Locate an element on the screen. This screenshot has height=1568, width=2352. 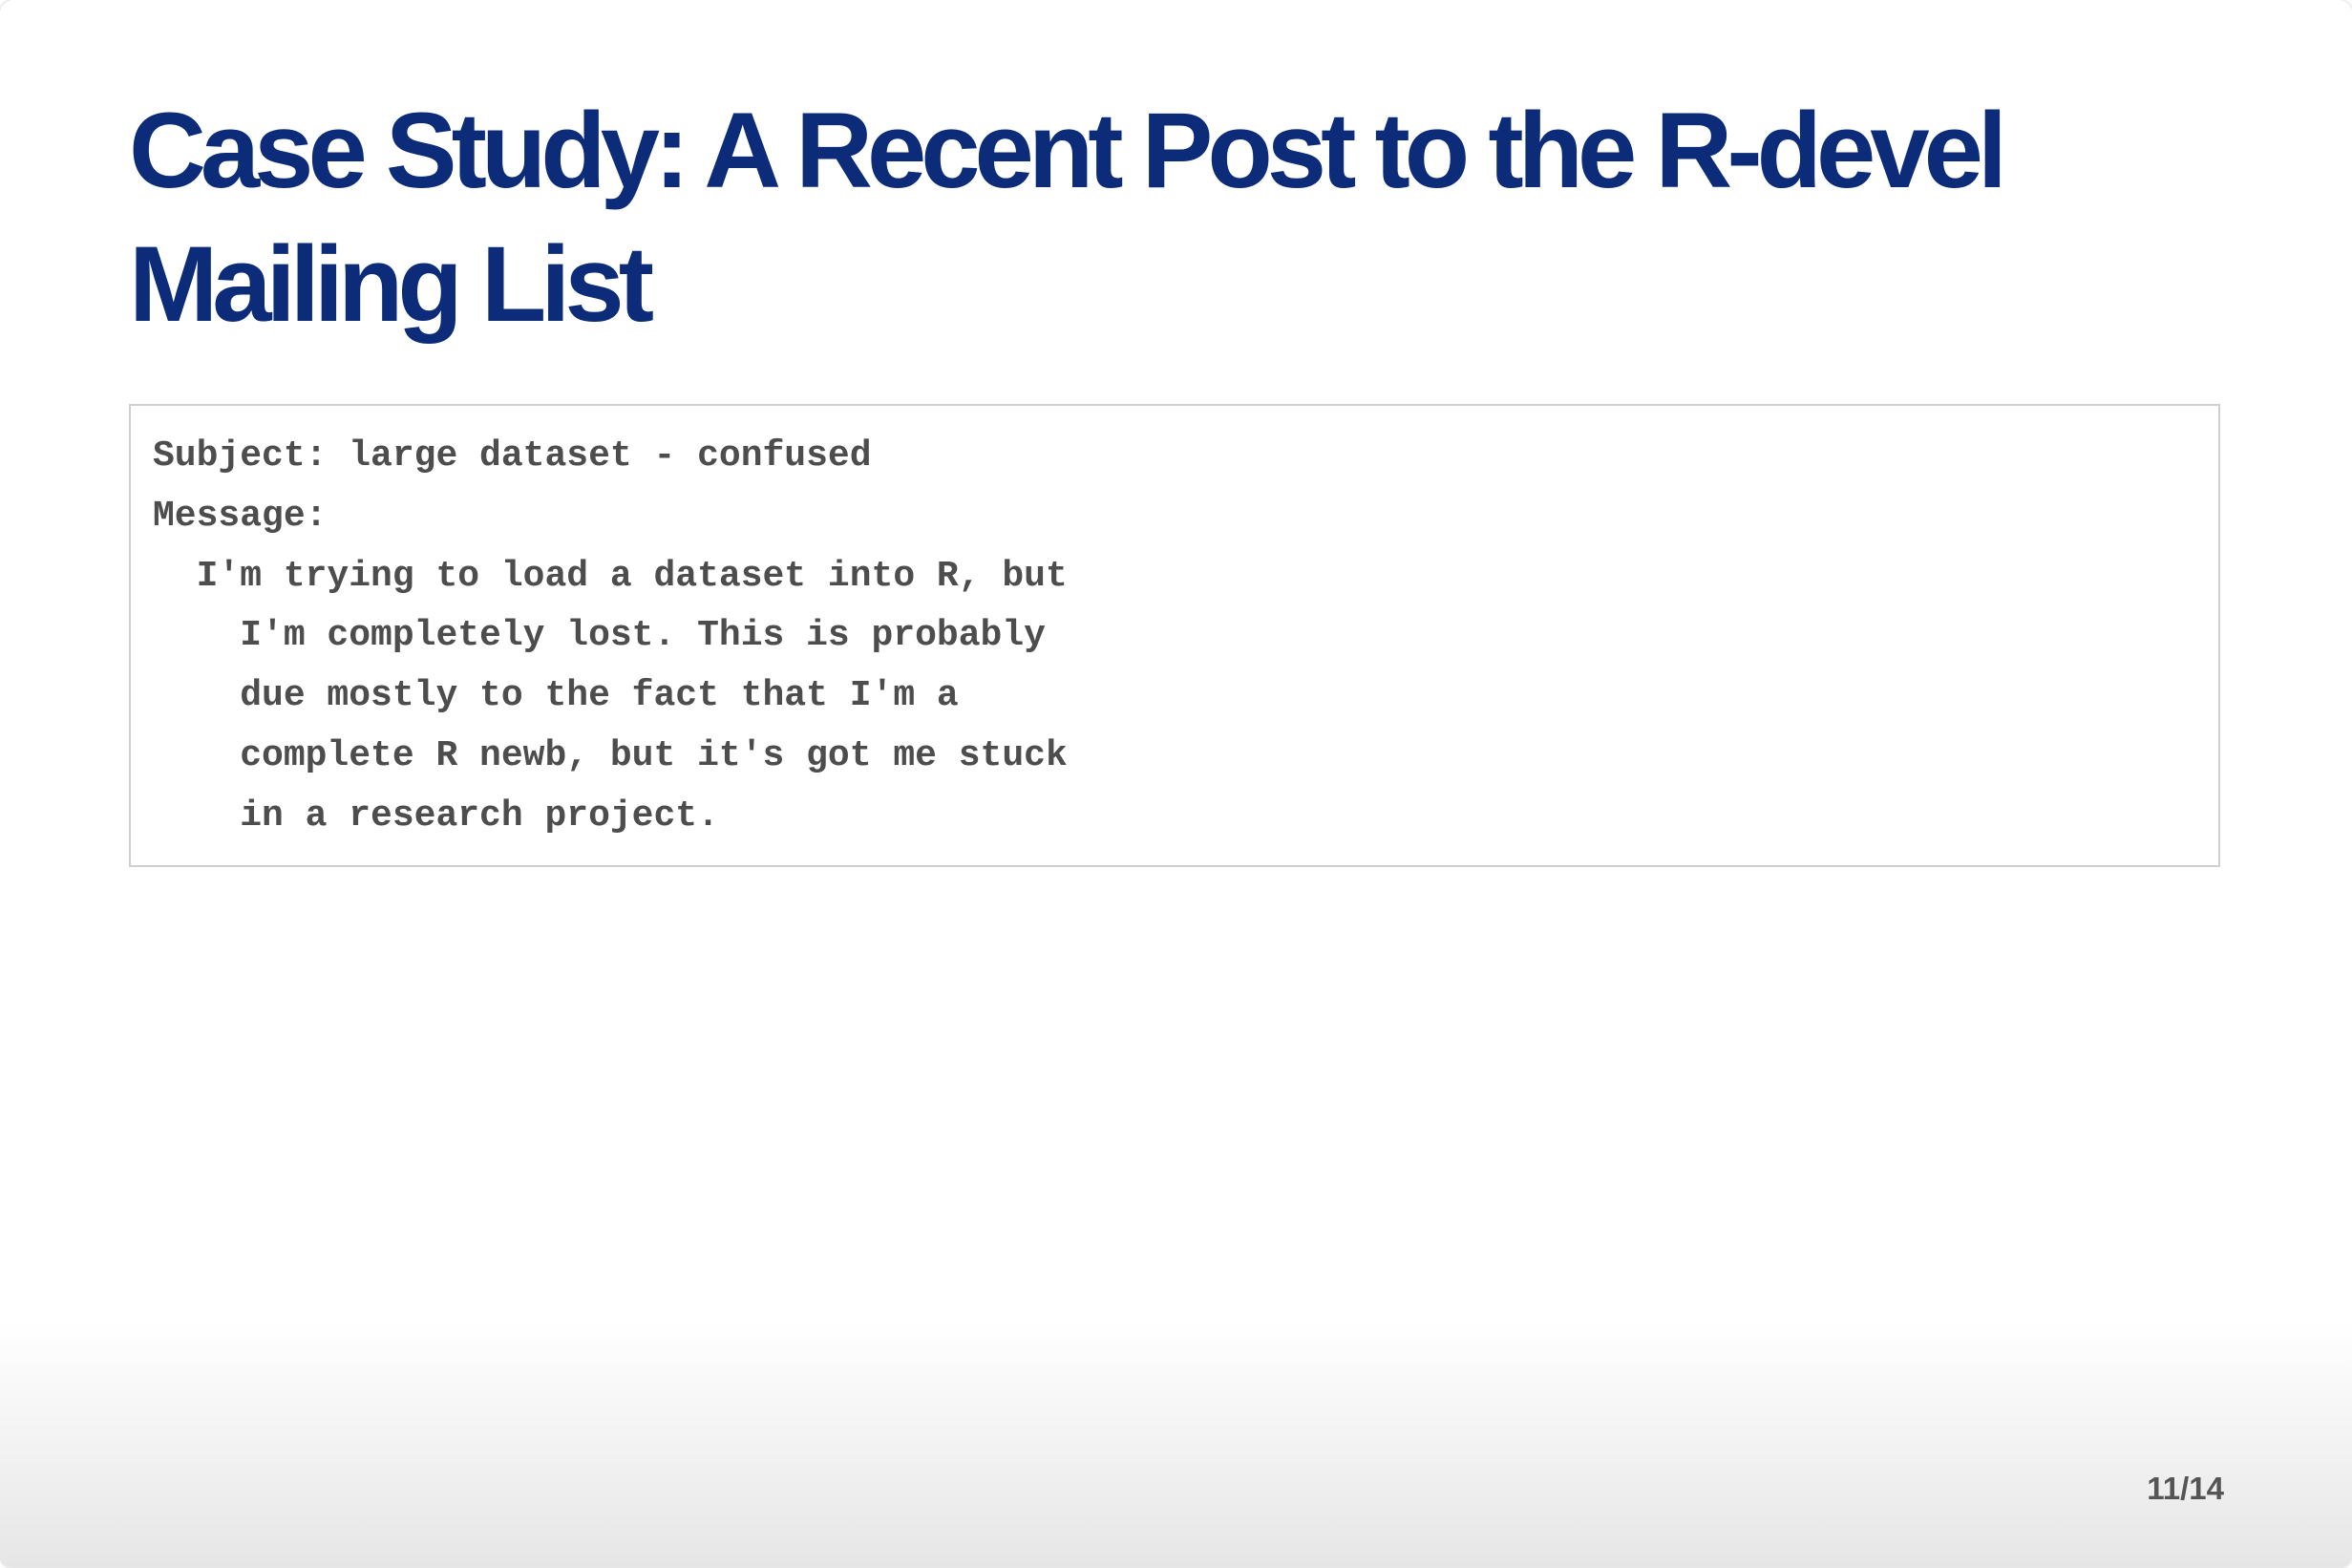
code-line-message-5: in a research project. is located at coordinates (436, 816).